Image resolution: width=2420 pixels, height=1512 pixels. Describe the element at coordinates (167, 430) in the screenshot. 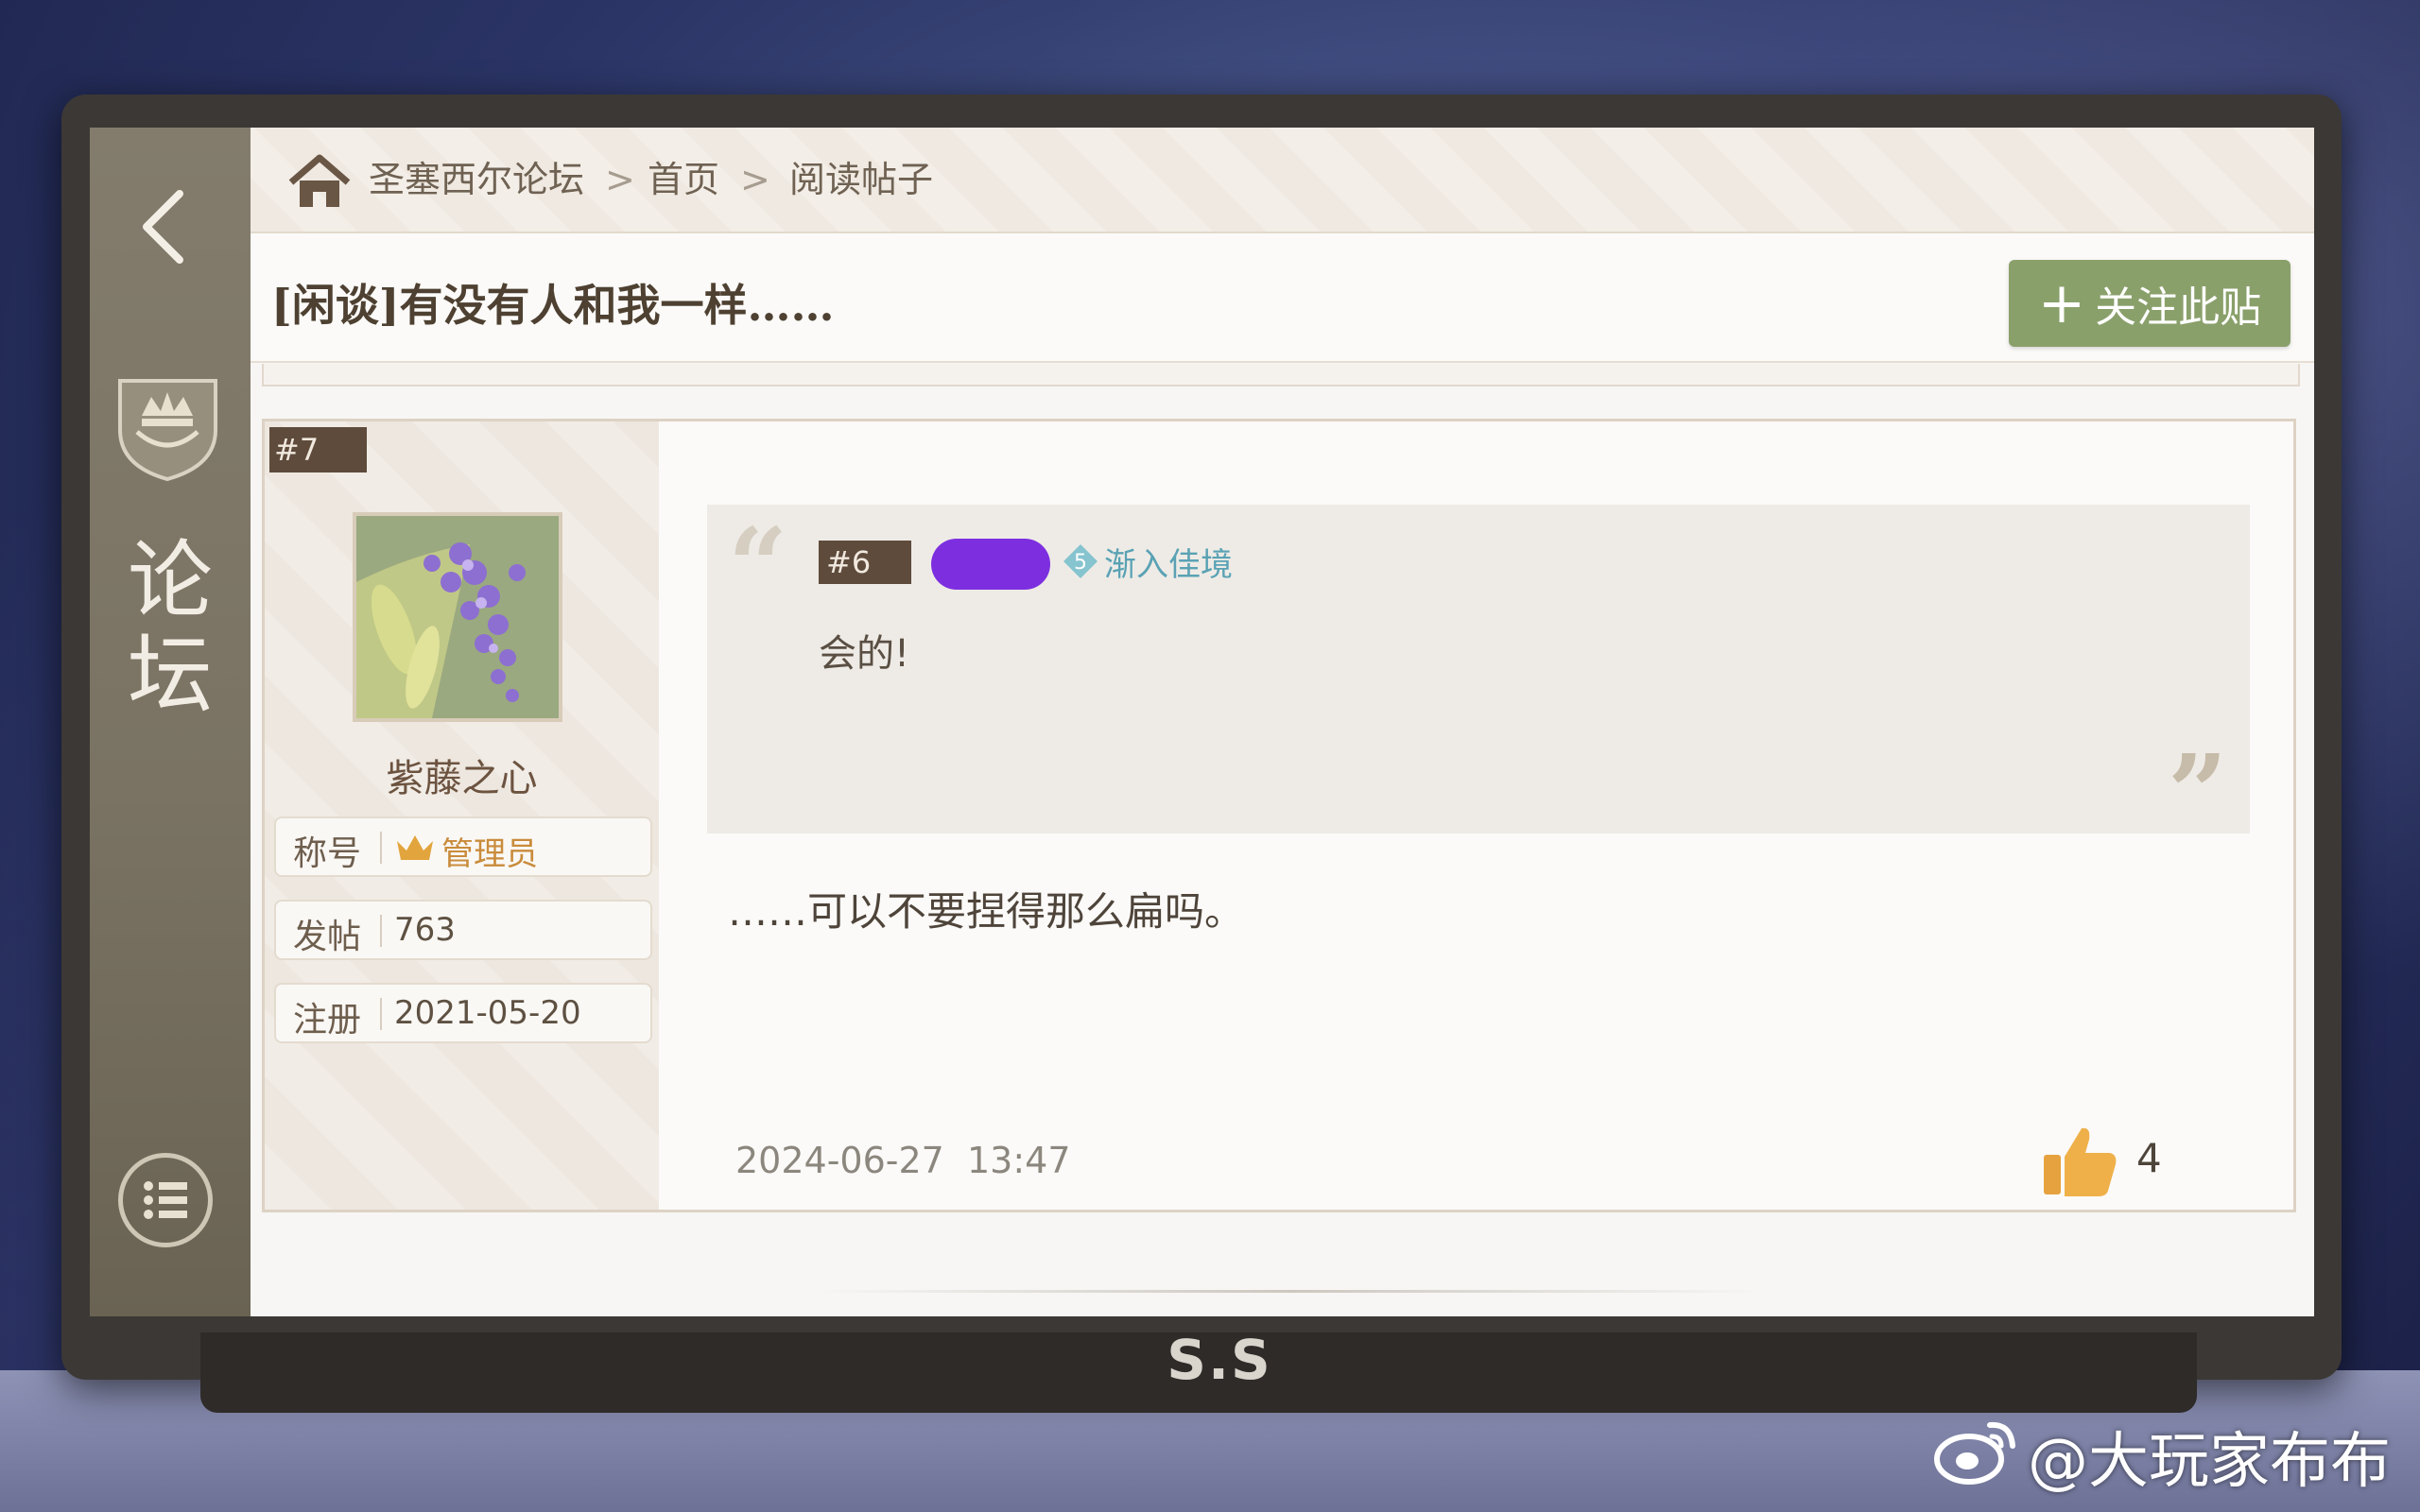

I see `crest-icon` at that location.